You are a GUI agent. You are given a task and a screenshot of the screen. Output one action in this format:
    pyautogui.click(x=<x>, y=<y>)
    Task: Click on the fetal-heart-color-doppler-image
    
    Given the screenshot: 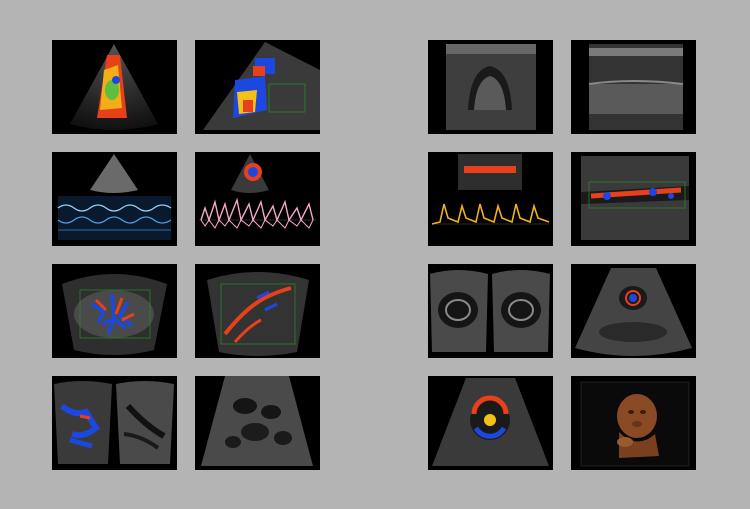 What is the action you would take?
    pyautogui.click(x=490, y=422)
    